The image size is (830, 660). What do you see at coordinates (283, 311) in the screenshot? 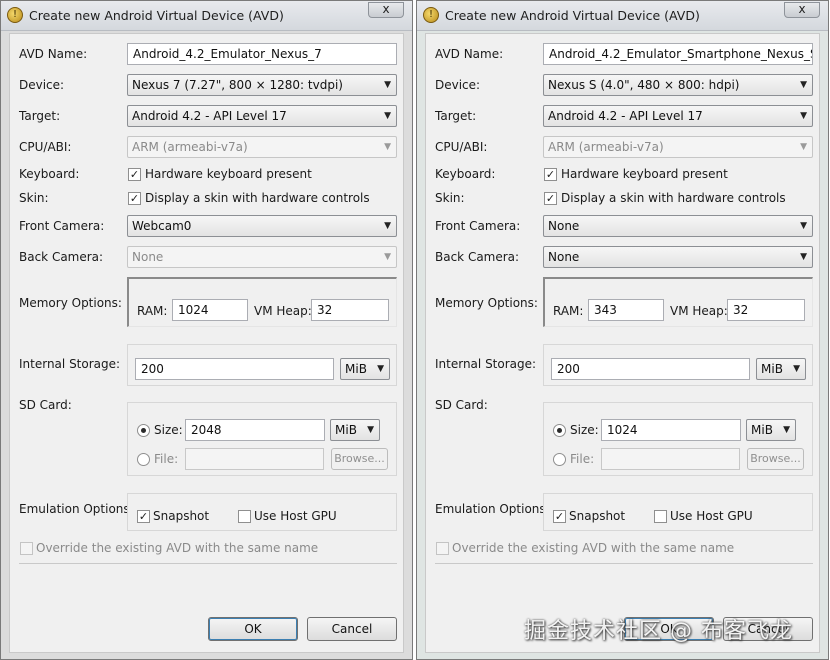
I see `vm-heap-label: VM Heap:` at bounding box center [283, 311].